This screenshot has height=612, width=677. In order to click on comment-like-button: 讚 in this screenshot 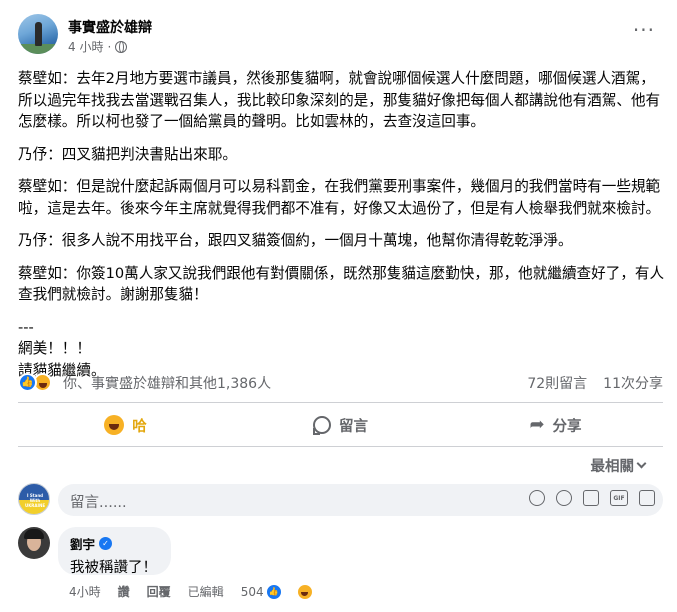, I will do `click(124, 591)`.